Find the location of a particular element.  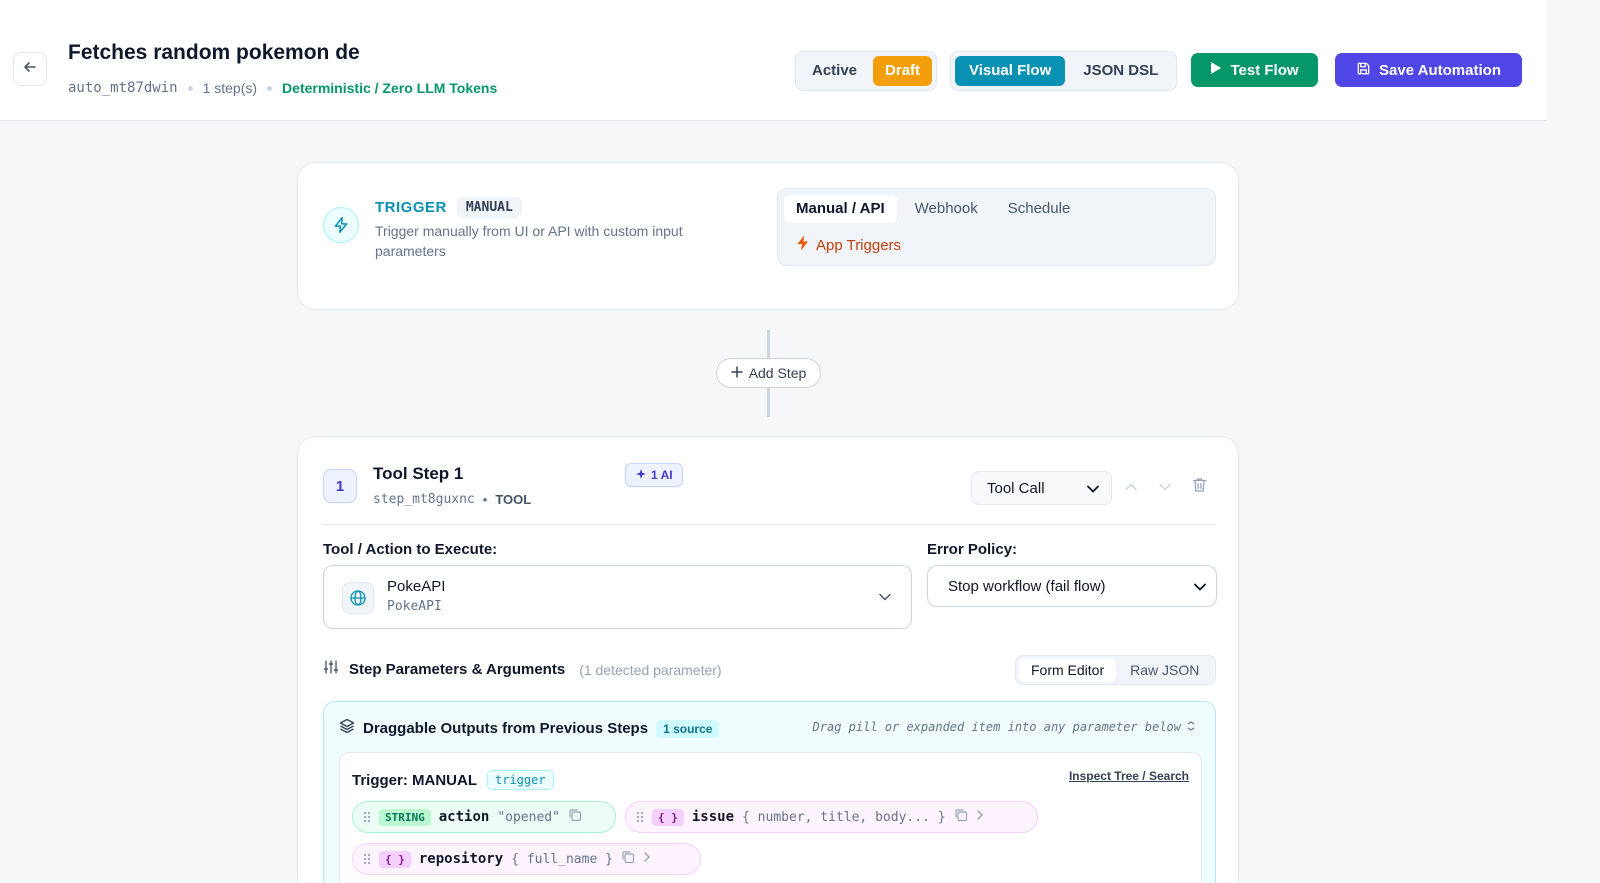

arrows-icon is located at coordinates (1191, 727).